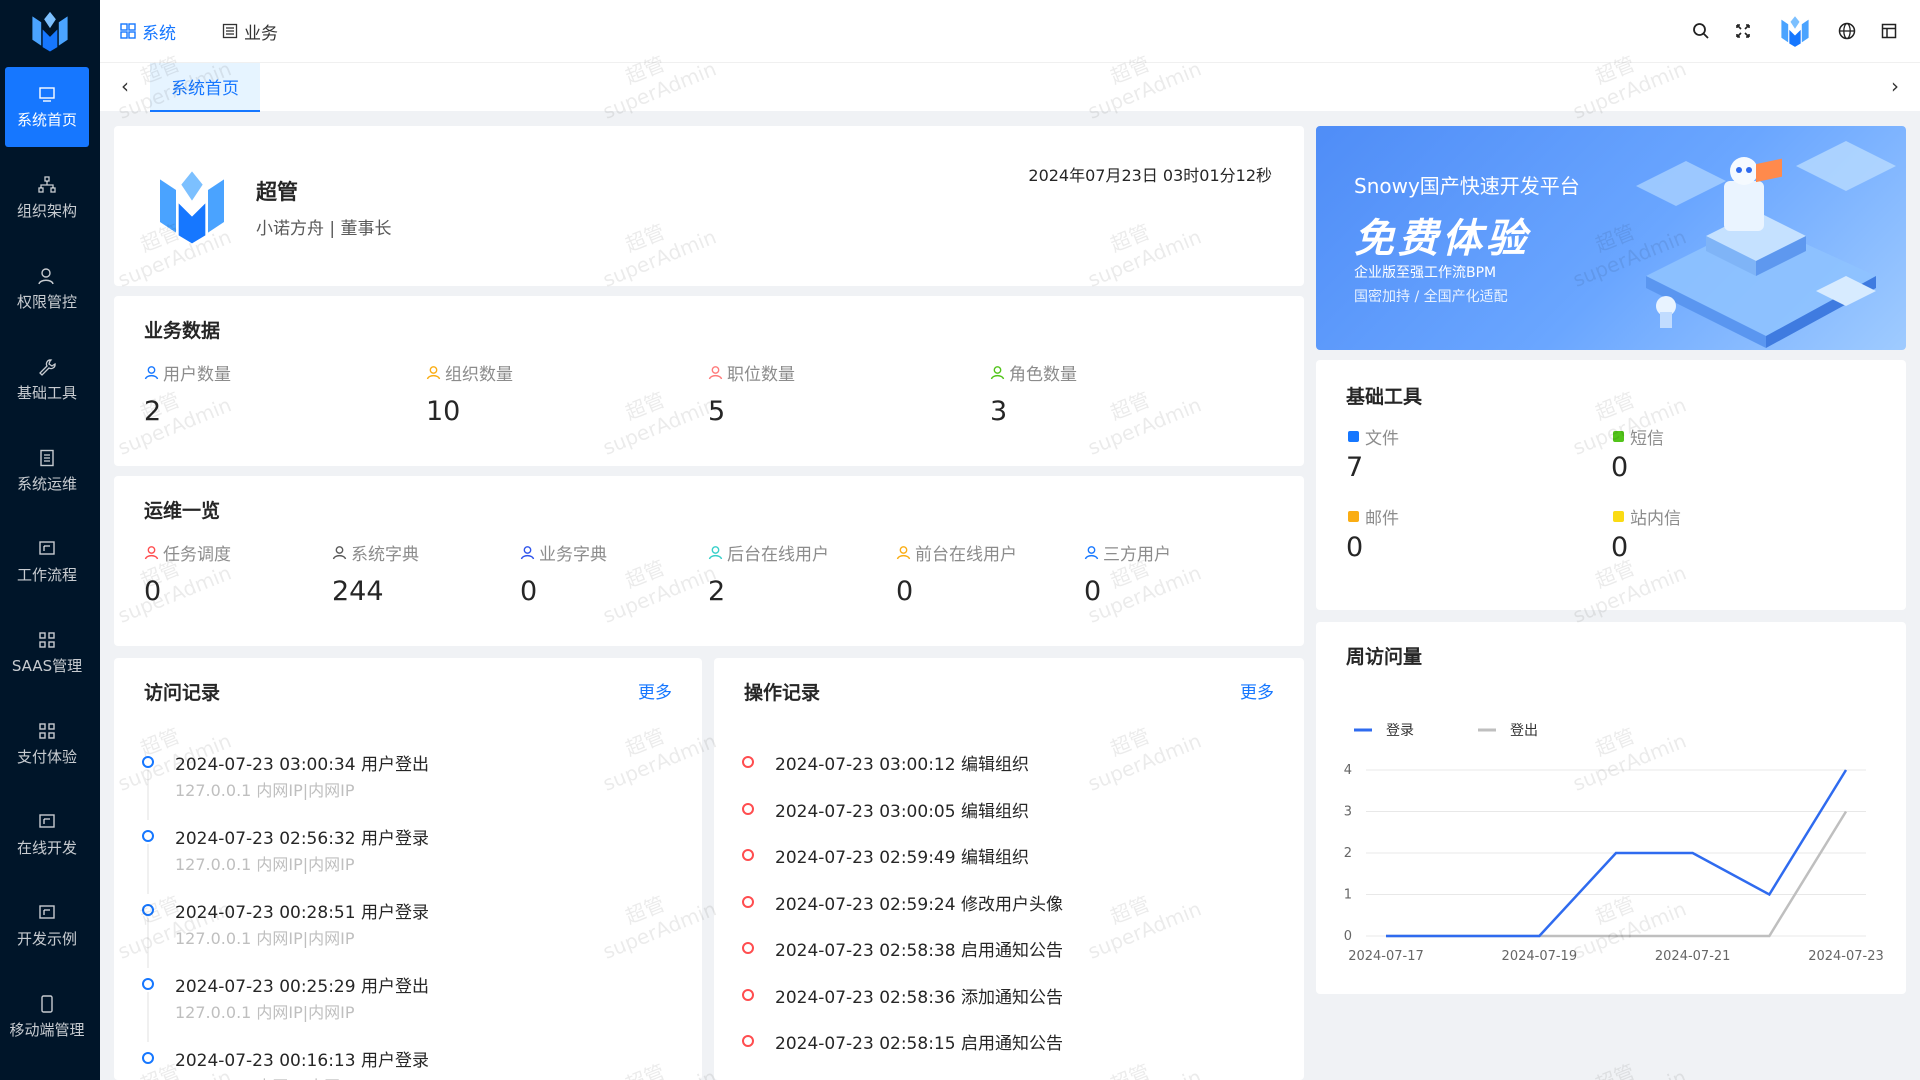 The width and height of the screenshot is (1920, 1080). I want to click on globe-icon, so click(1847, 31).